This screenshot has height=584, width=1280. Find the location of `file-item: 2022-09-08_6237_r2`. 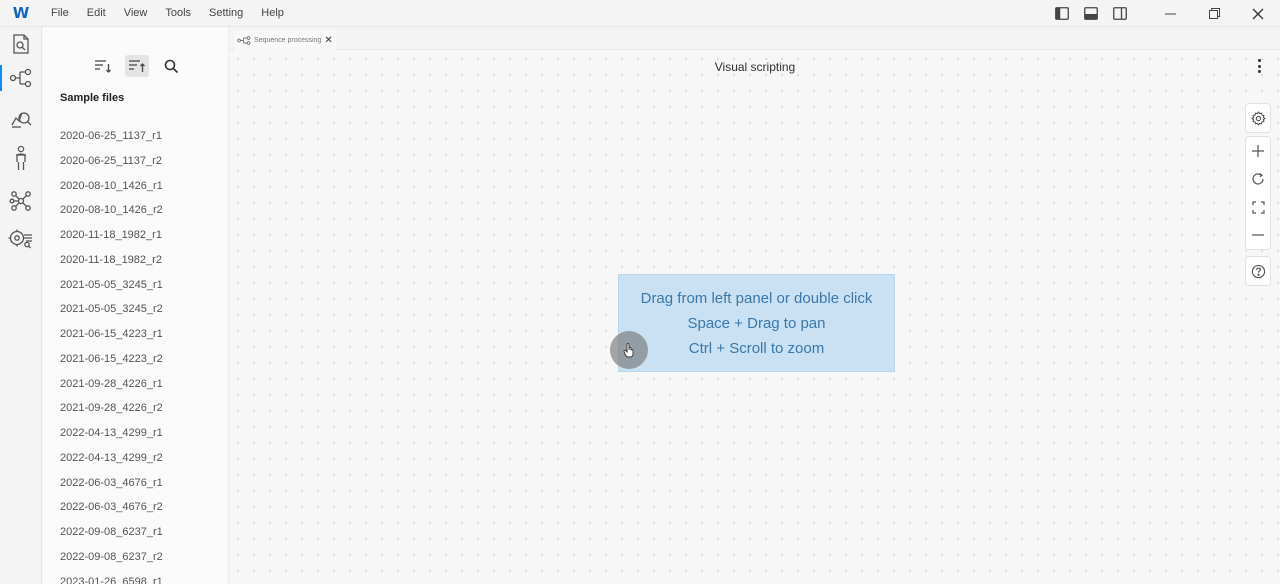

file-item: 2022-09-08_6237_r2 is located at coordinates (111, 557).